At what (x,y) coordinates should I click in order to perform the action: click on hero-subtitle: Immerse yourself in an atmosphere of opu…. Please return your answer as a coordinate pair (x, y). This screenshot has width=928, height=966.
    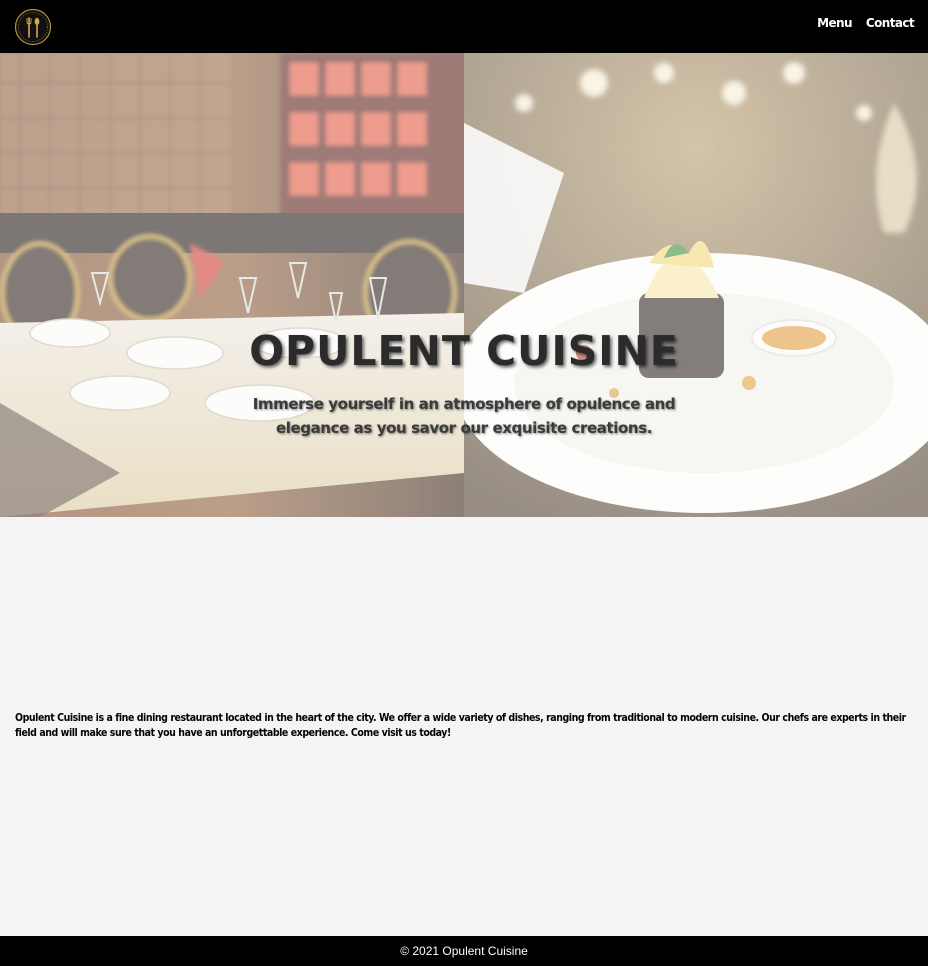
    Looking at the image, I should click on (464, 416).